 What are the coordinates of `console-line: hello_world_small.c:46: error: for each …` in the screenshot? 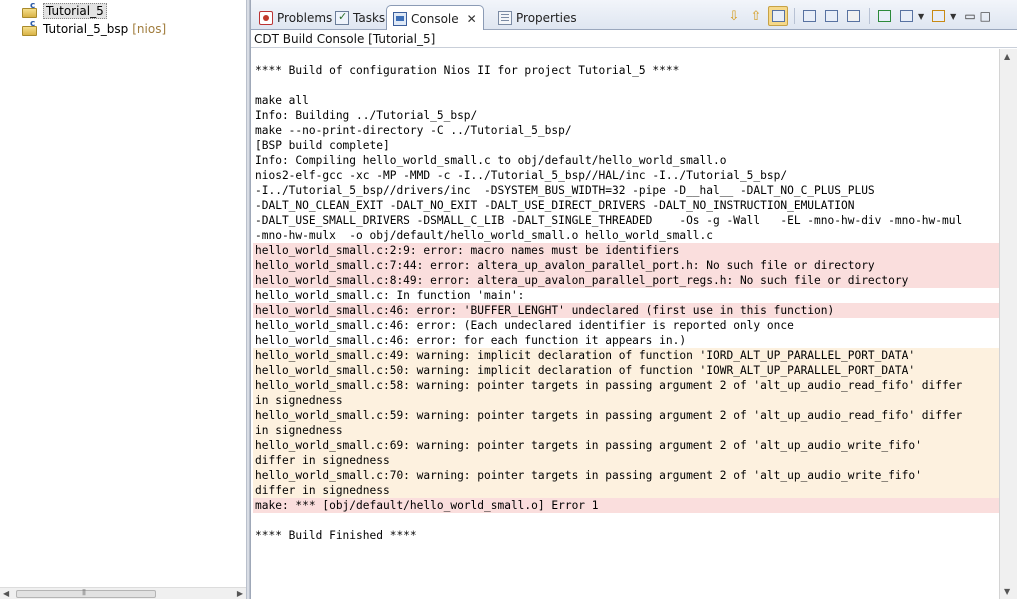 It's located at (471, 340).